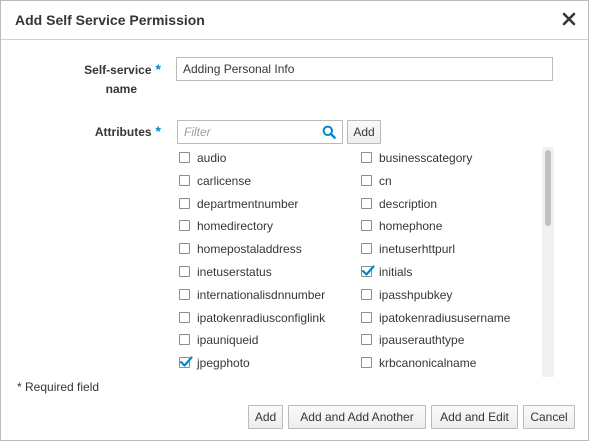 This screenshot has width=589, height=441. What do you see at coordinates (474, 417) in the screenshot?
I see `add-and-edit-button: Add and Edit` at bounding box center [474, 417].